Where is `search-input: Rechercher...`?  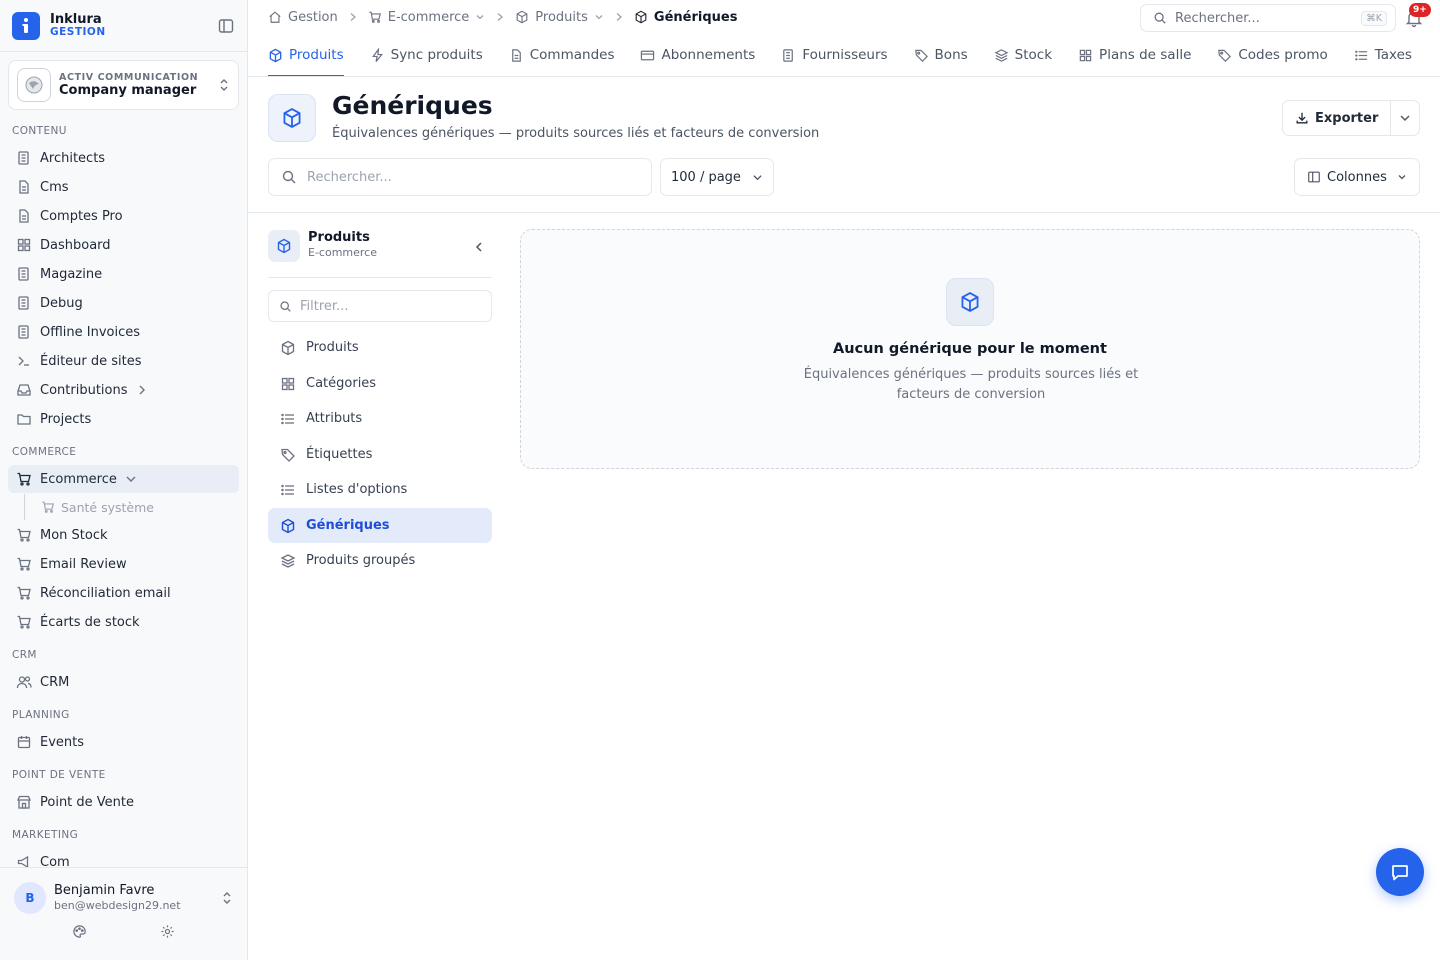
search-input: Rechercher... is located at coordinates (460, 177).